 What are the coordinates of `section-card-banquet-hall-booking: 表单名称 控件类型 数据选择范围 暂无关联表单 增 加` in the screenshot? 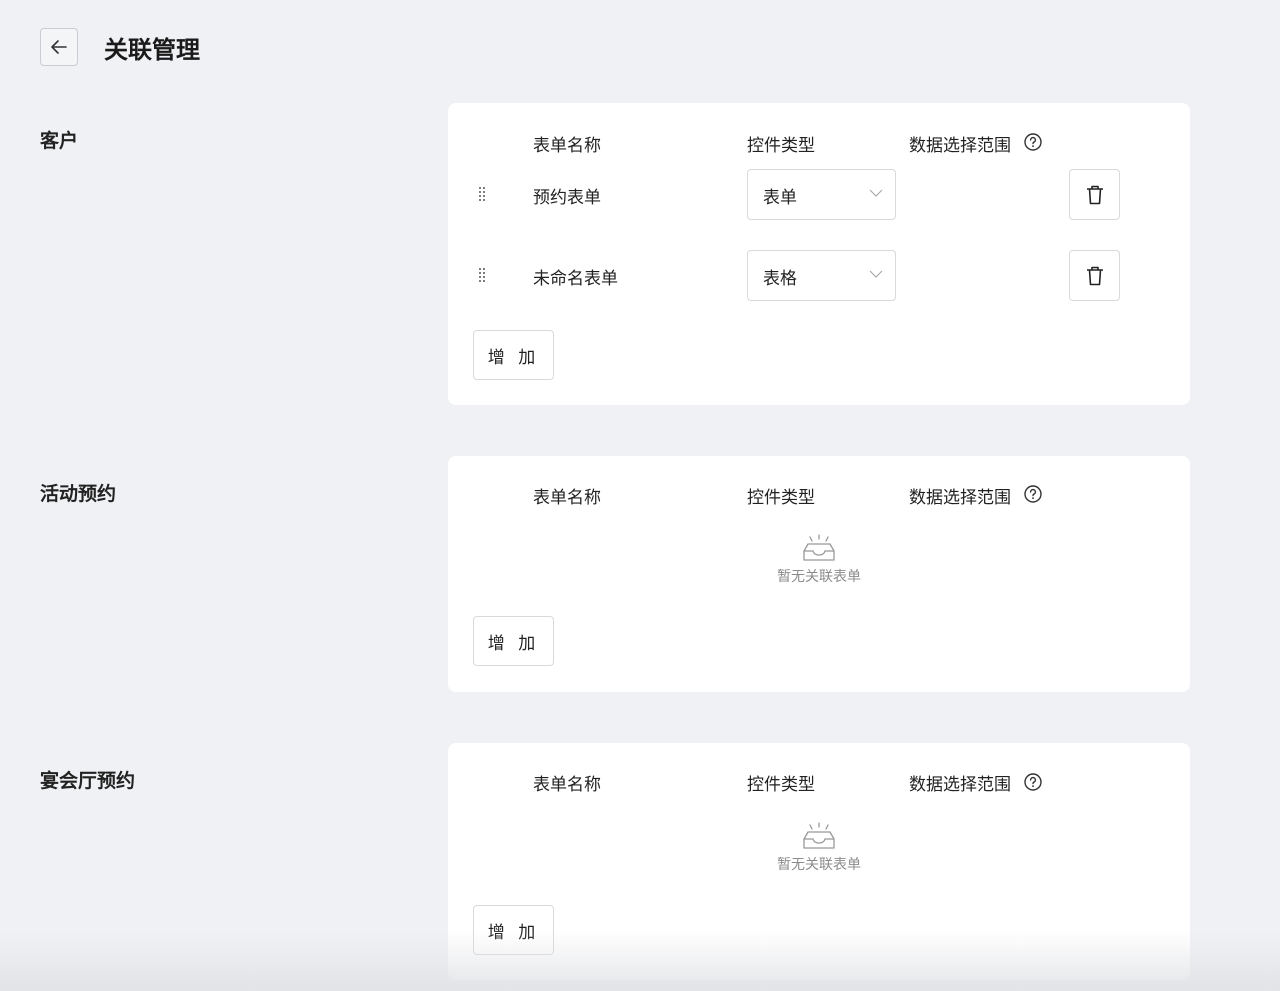 It's located at (819, 861).